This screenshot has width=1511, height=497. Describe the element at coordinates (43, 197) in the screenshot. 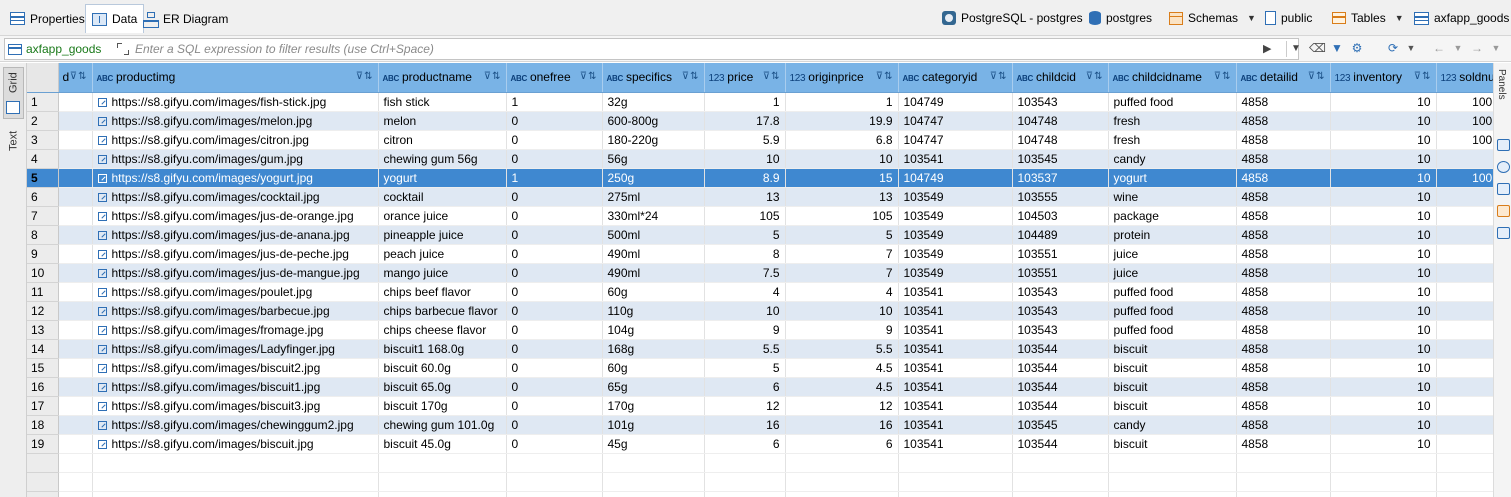

I see `row-number: 6` at that location.